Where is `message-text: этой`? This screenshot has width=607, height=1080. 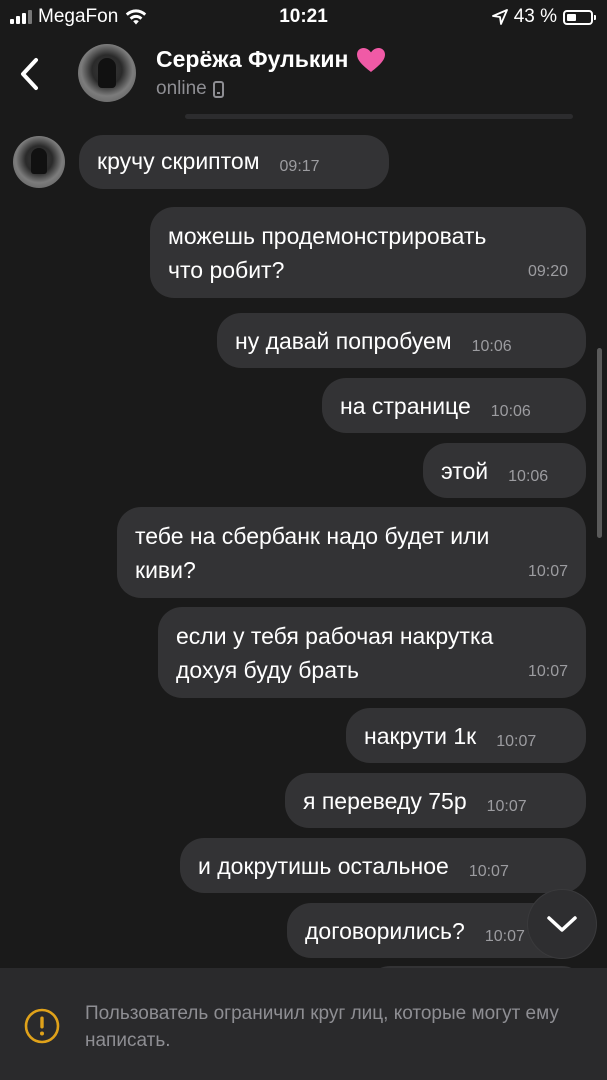
message-text: этой is located at coordinates (465, 470).